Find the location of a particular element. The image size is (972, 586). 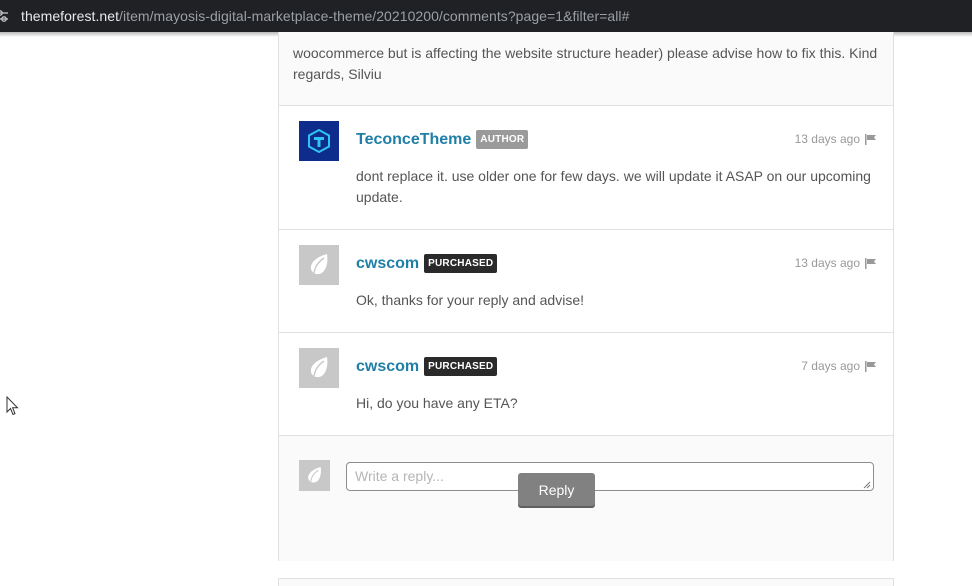

mouse-cursor-icon is located at coordinates (12, 406).